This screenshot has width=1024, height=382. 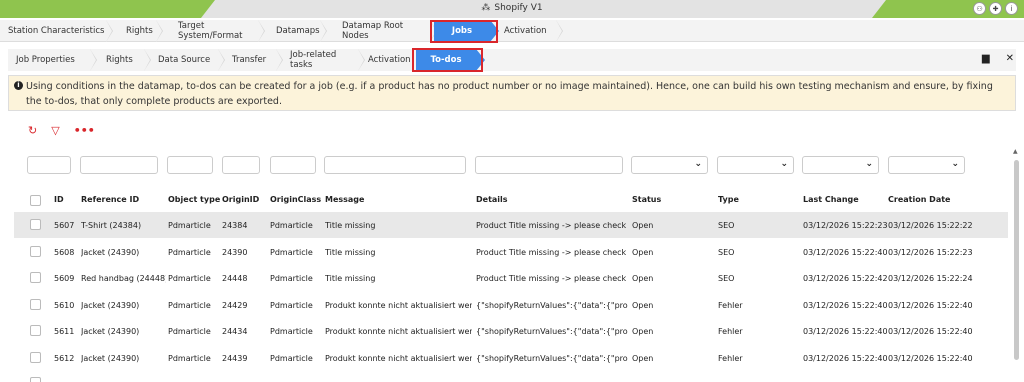 What do you see at coordinates (379, 31) in the screenshot?
I see `breadcrumb-top-datamap-root-nodes: Datamap Root Nodes` at bounding box center [379, 31].